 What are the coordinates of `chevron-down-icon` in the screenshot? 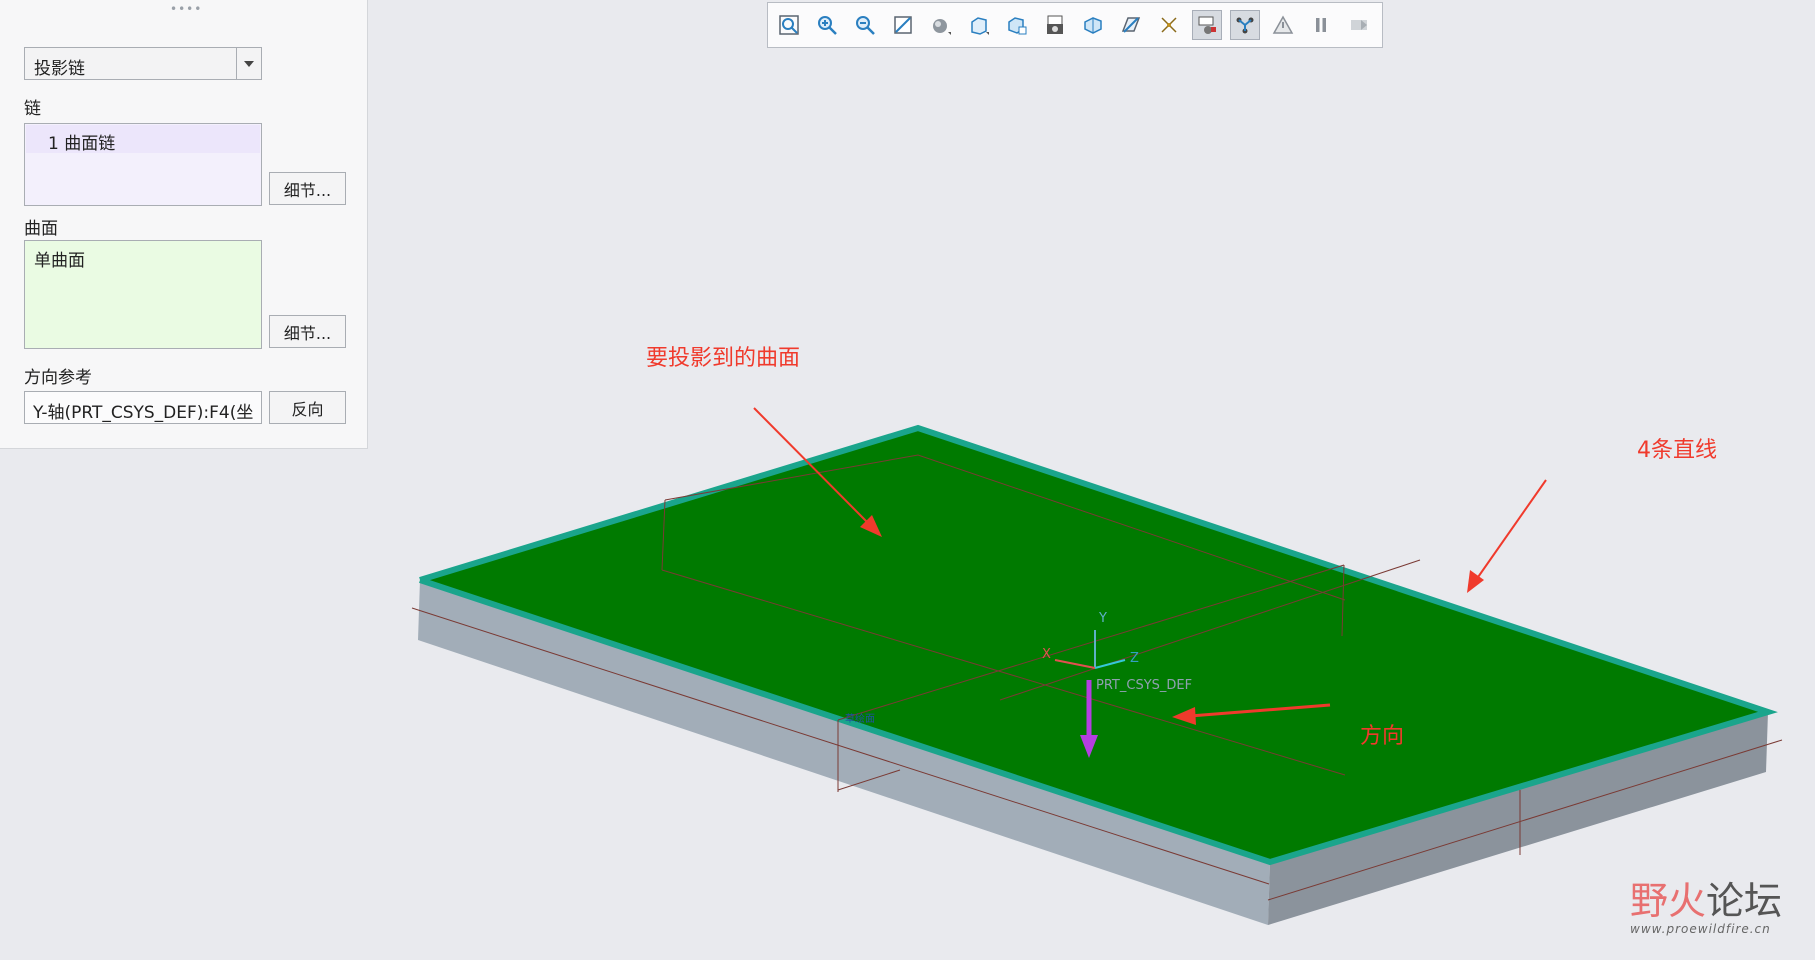 It's located at (248, 63).